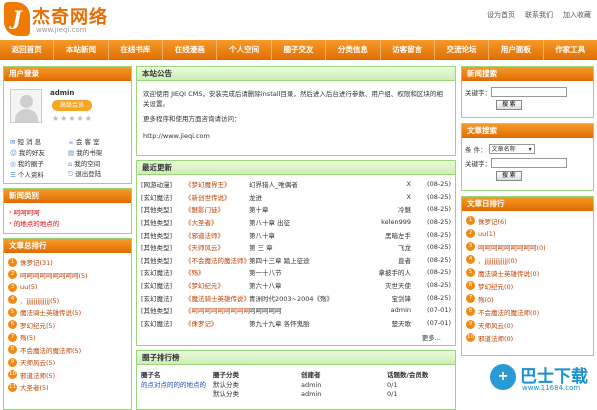  Describe the element at coordinates (177, 394) in the screenshot. I see `circle-name` at that location.